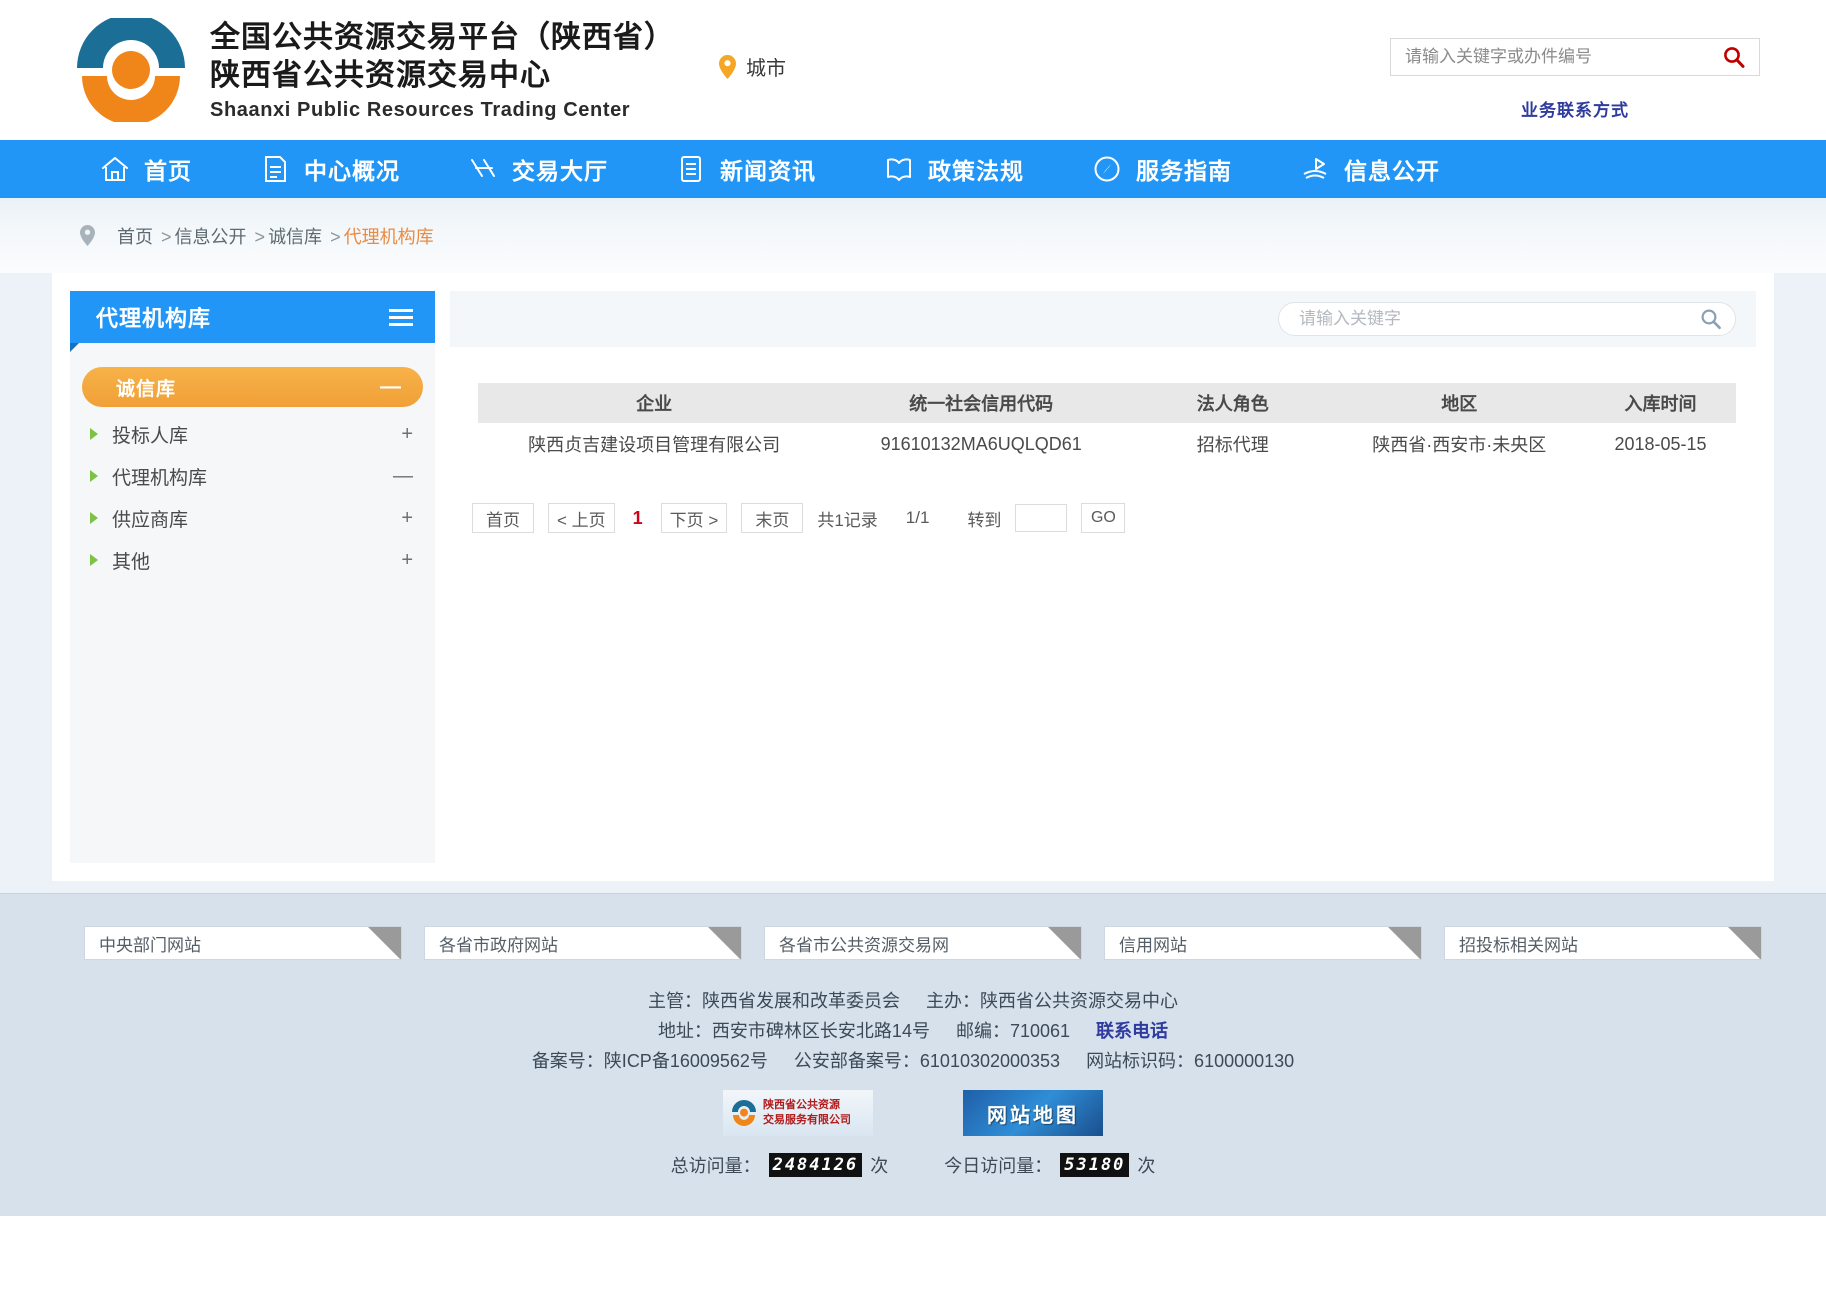 Image resolution: width=1826 pixels, height=1315 pixels. I want to click on header-search-box, so click(1575, 57).